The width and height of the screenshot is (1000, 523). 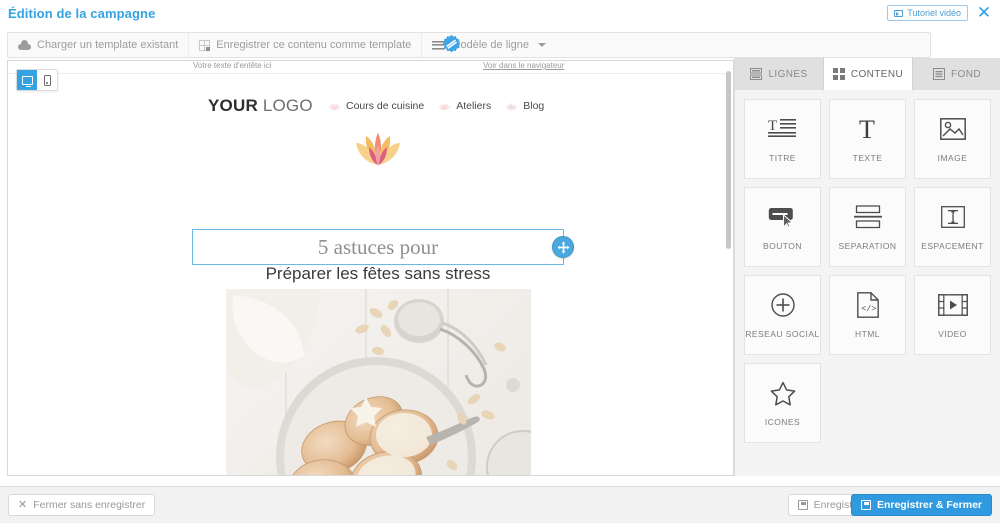 I want to click on desktop-preview-button, so click(x=27, y=80).